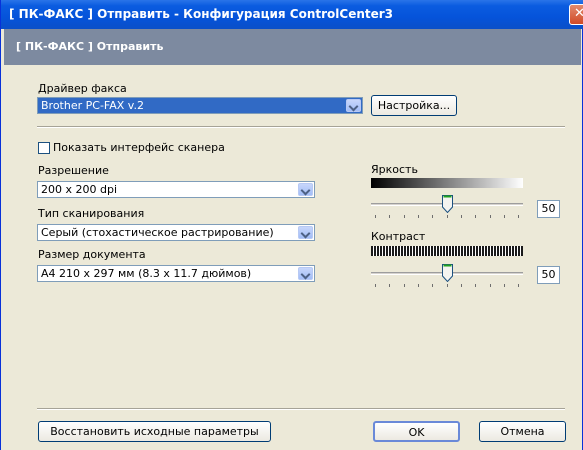  Describe the element at coordinates (522, 431) in the screenshot. I see `cancel-button: Отмена` at that location.